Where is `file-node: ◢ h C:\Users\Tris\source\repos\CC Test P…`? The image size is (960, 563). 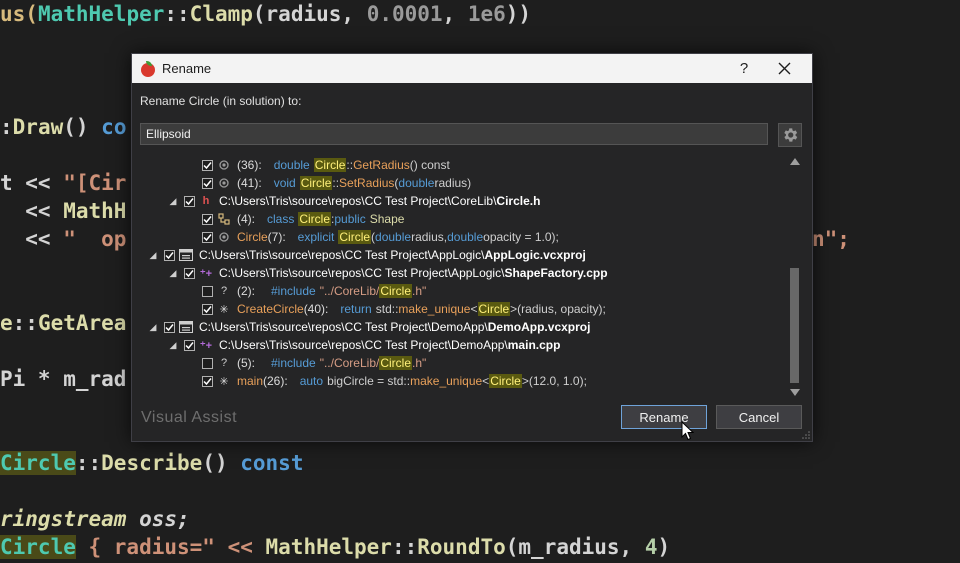
file-node: ◢ h C:\Users\Tris\source\repos\CC Test P… is located at coordinates (354, 201).